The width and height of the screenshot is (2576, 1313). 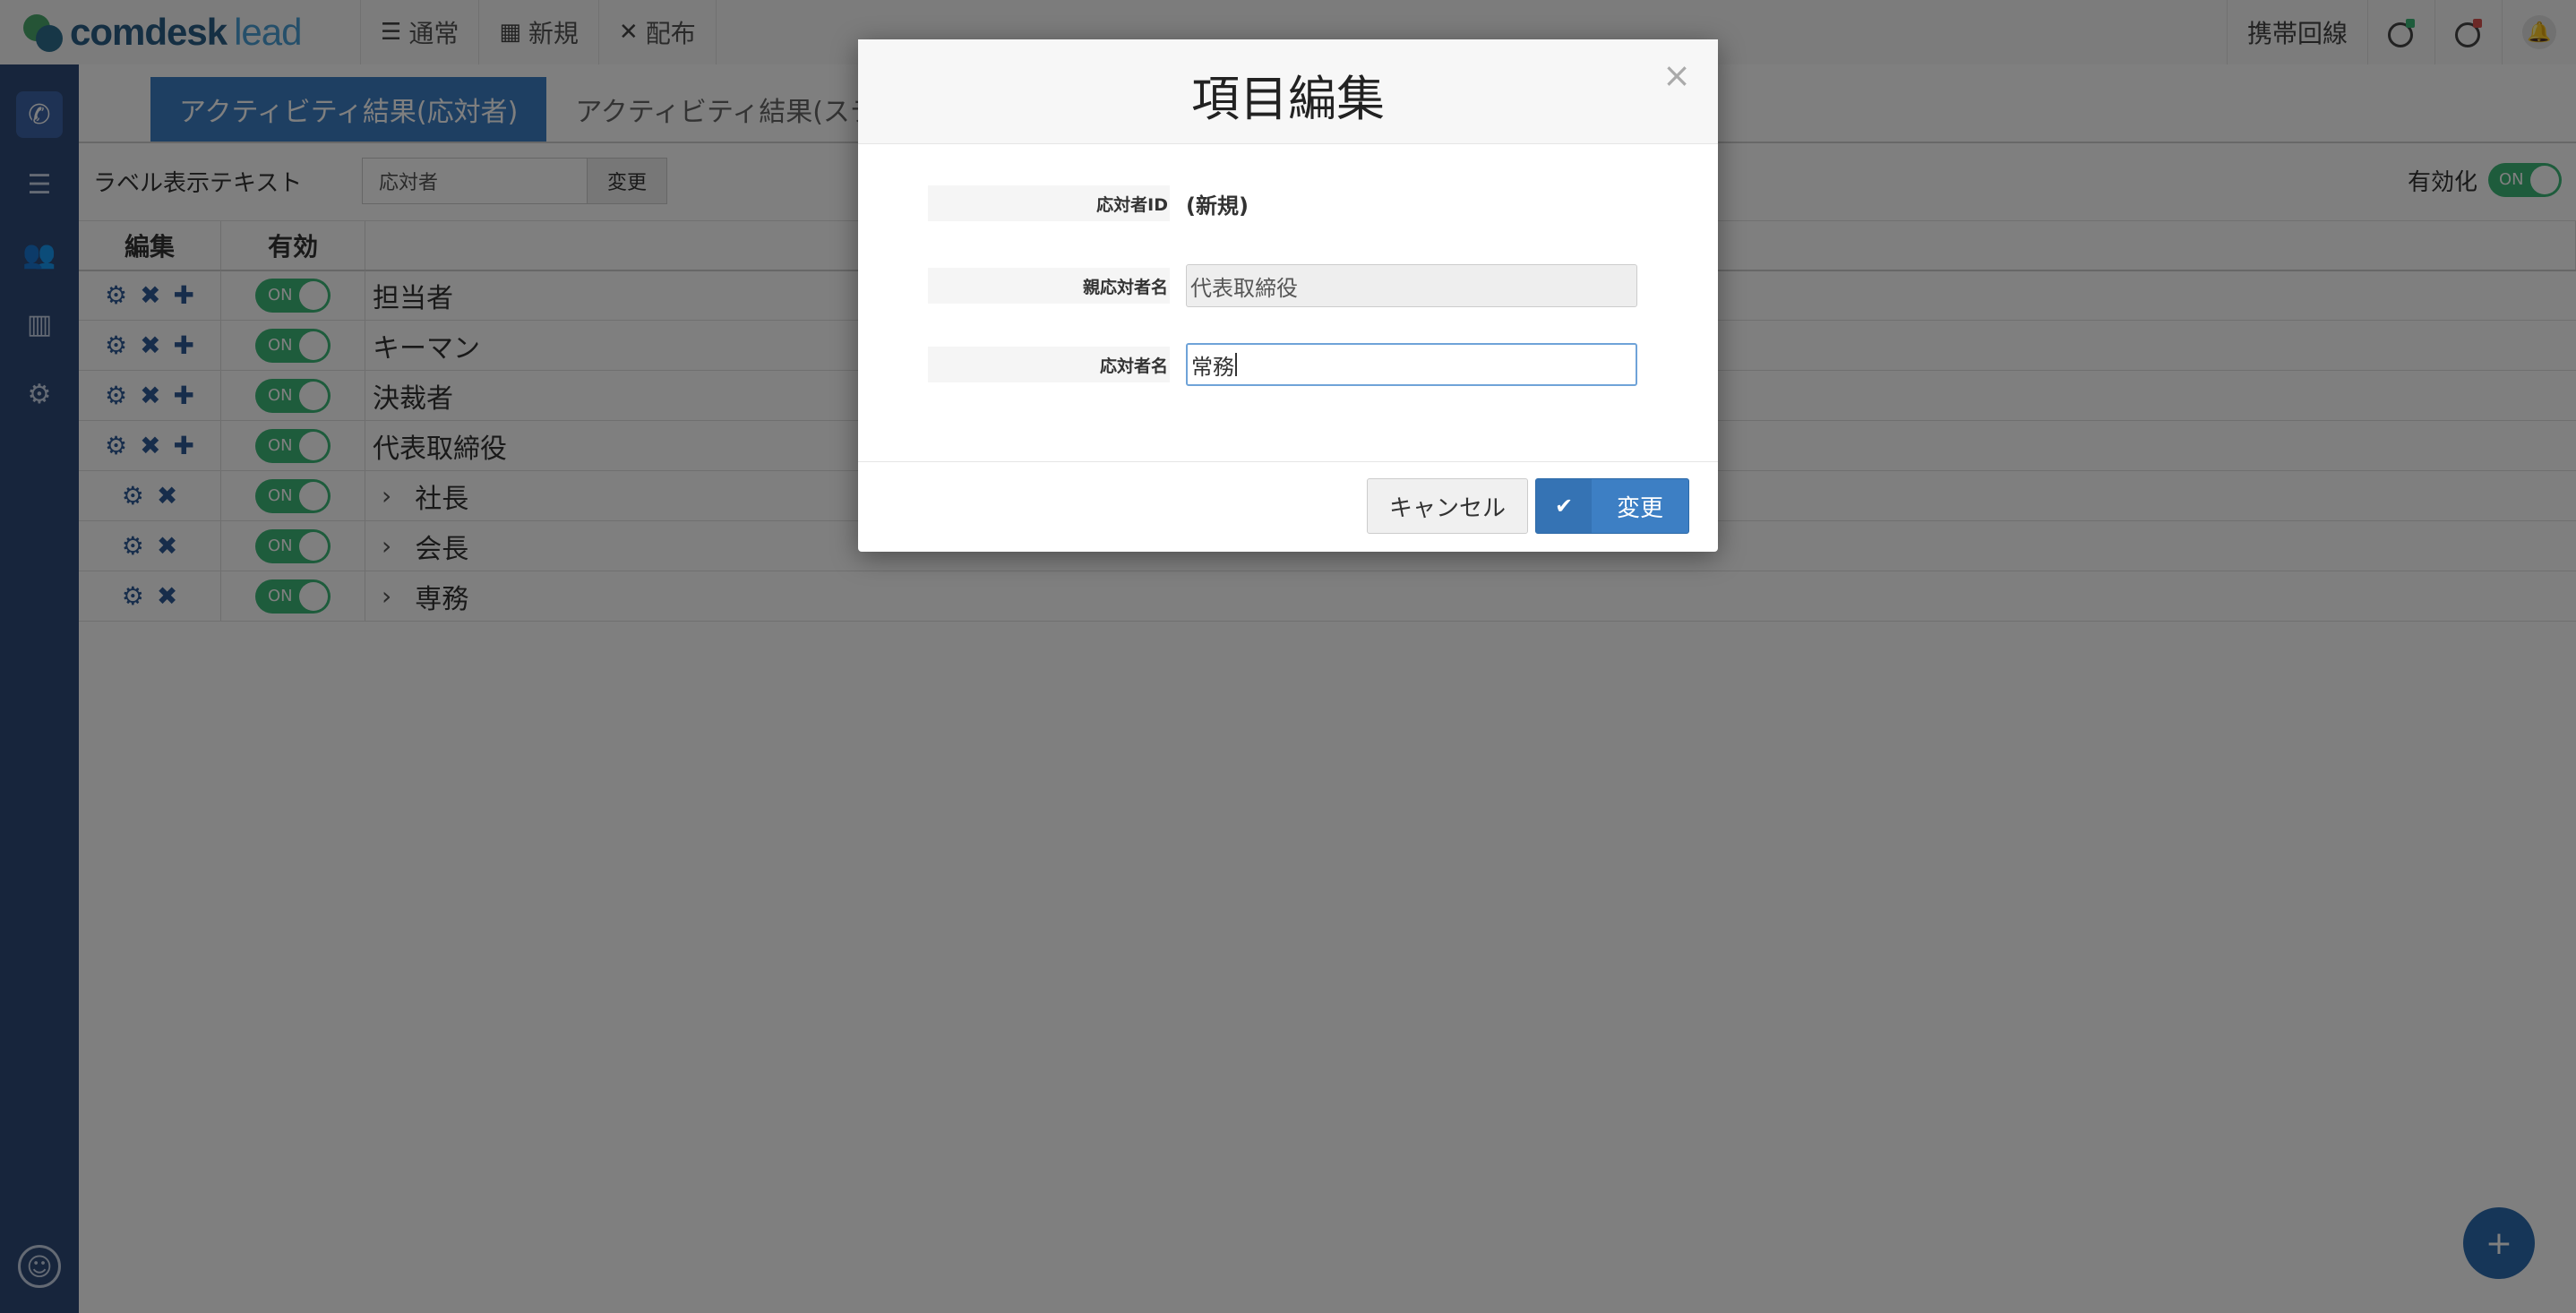 I want to click on parent-name-row: 親応対者名 代表取締役, so click(x=1290, y=285).